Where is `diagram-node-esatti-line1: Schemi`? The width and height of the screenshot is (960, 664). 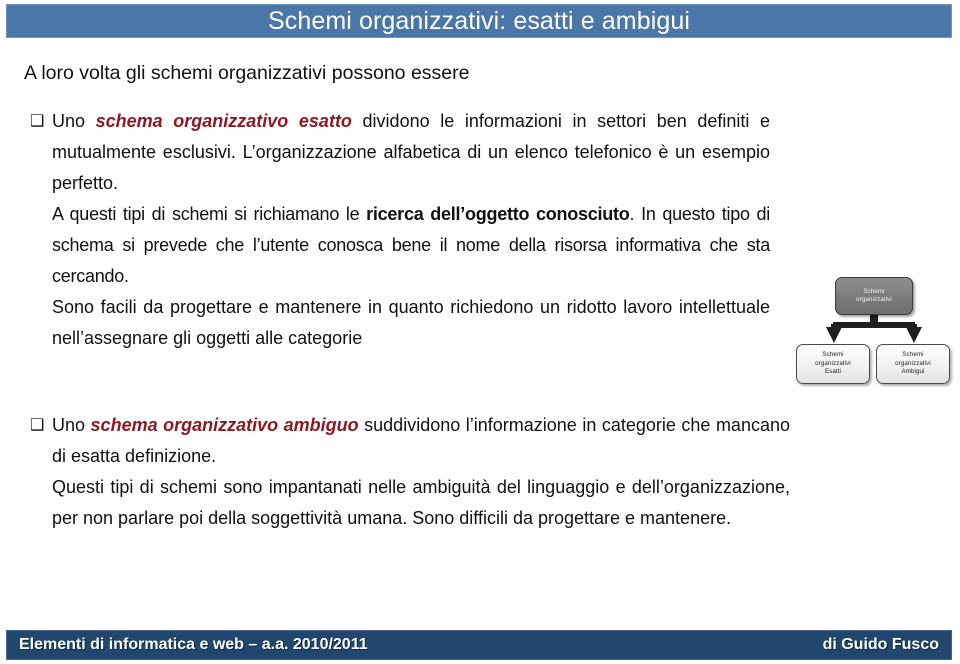
diagram-node-esatti-line1: Schemi is located at coordinates (833, 355).